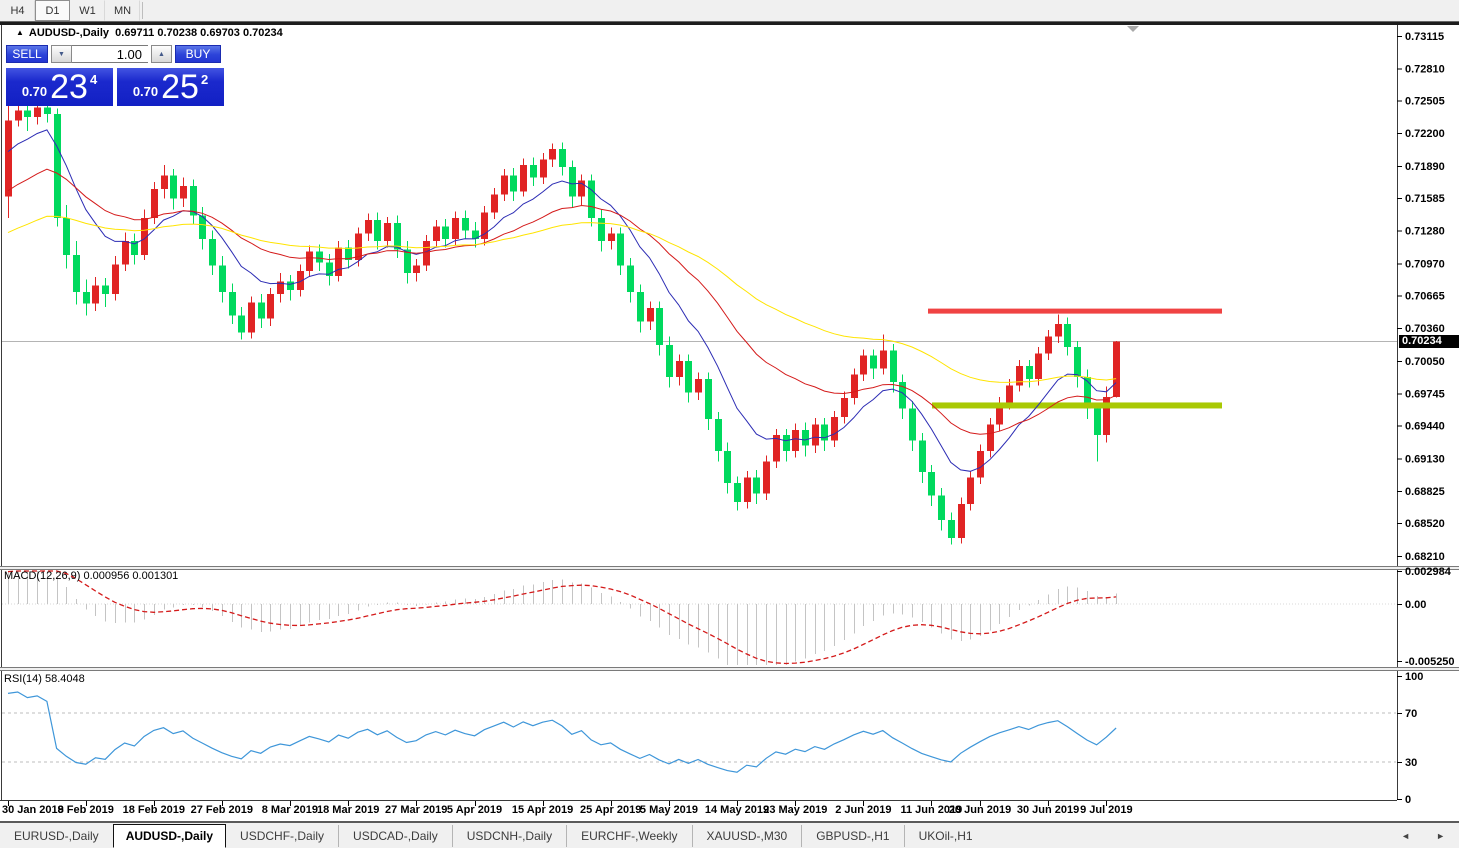 The image size is (1459, 848). What do you see at coordinates (795, 810) in the screenshot?
I see `svg-text: 23 May 2019` at bounding box center [795, 810].